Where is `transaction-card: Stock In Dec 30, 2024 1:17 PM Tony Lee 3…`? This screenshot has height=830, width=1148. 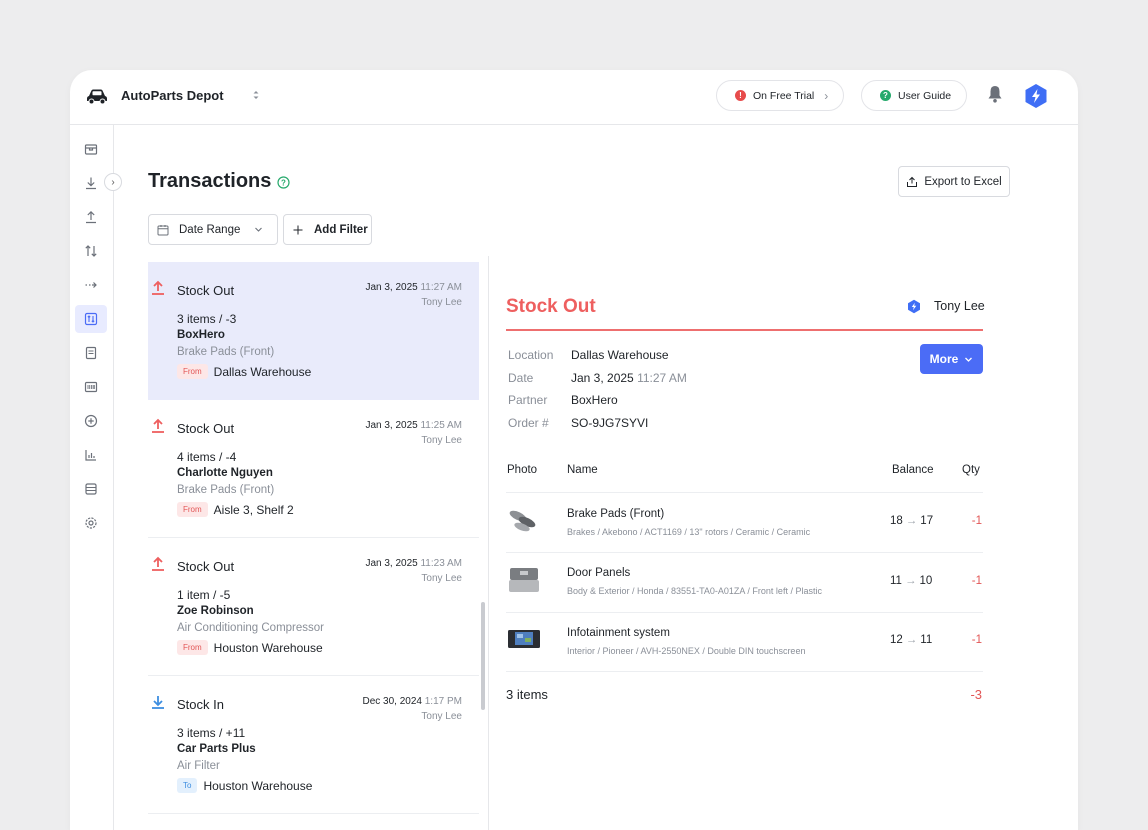
transaction-card: Stock In Dec 30, 2024 1:17 PM Tony Lee 3… is located at coordinates (313, 745).